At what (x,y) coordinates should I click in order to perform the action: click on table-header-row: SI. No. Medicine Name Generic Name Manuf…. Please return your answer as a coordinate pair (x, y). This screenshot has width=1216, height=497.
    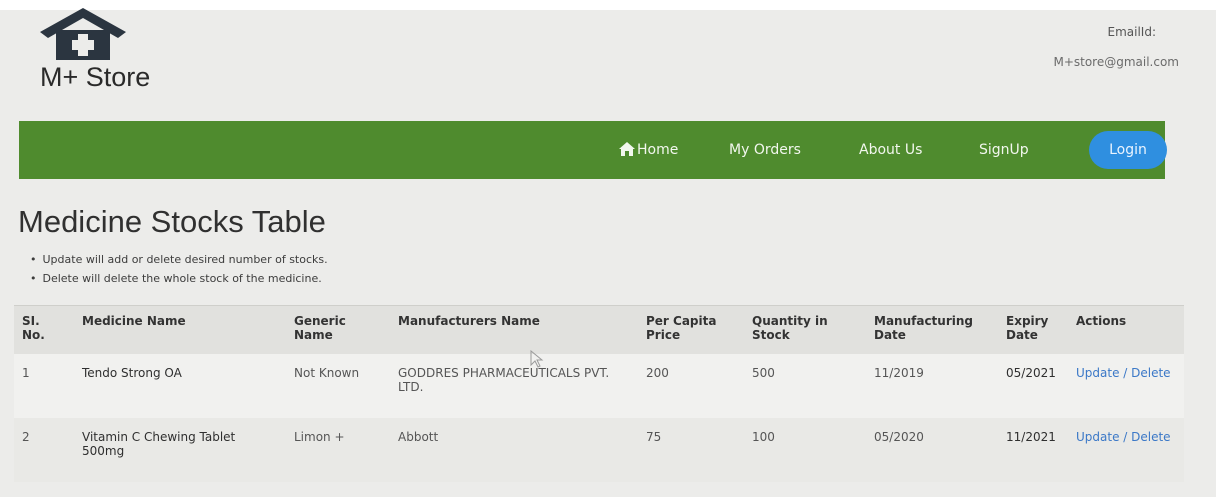
    Looking at the image, I should click on (599, 329).